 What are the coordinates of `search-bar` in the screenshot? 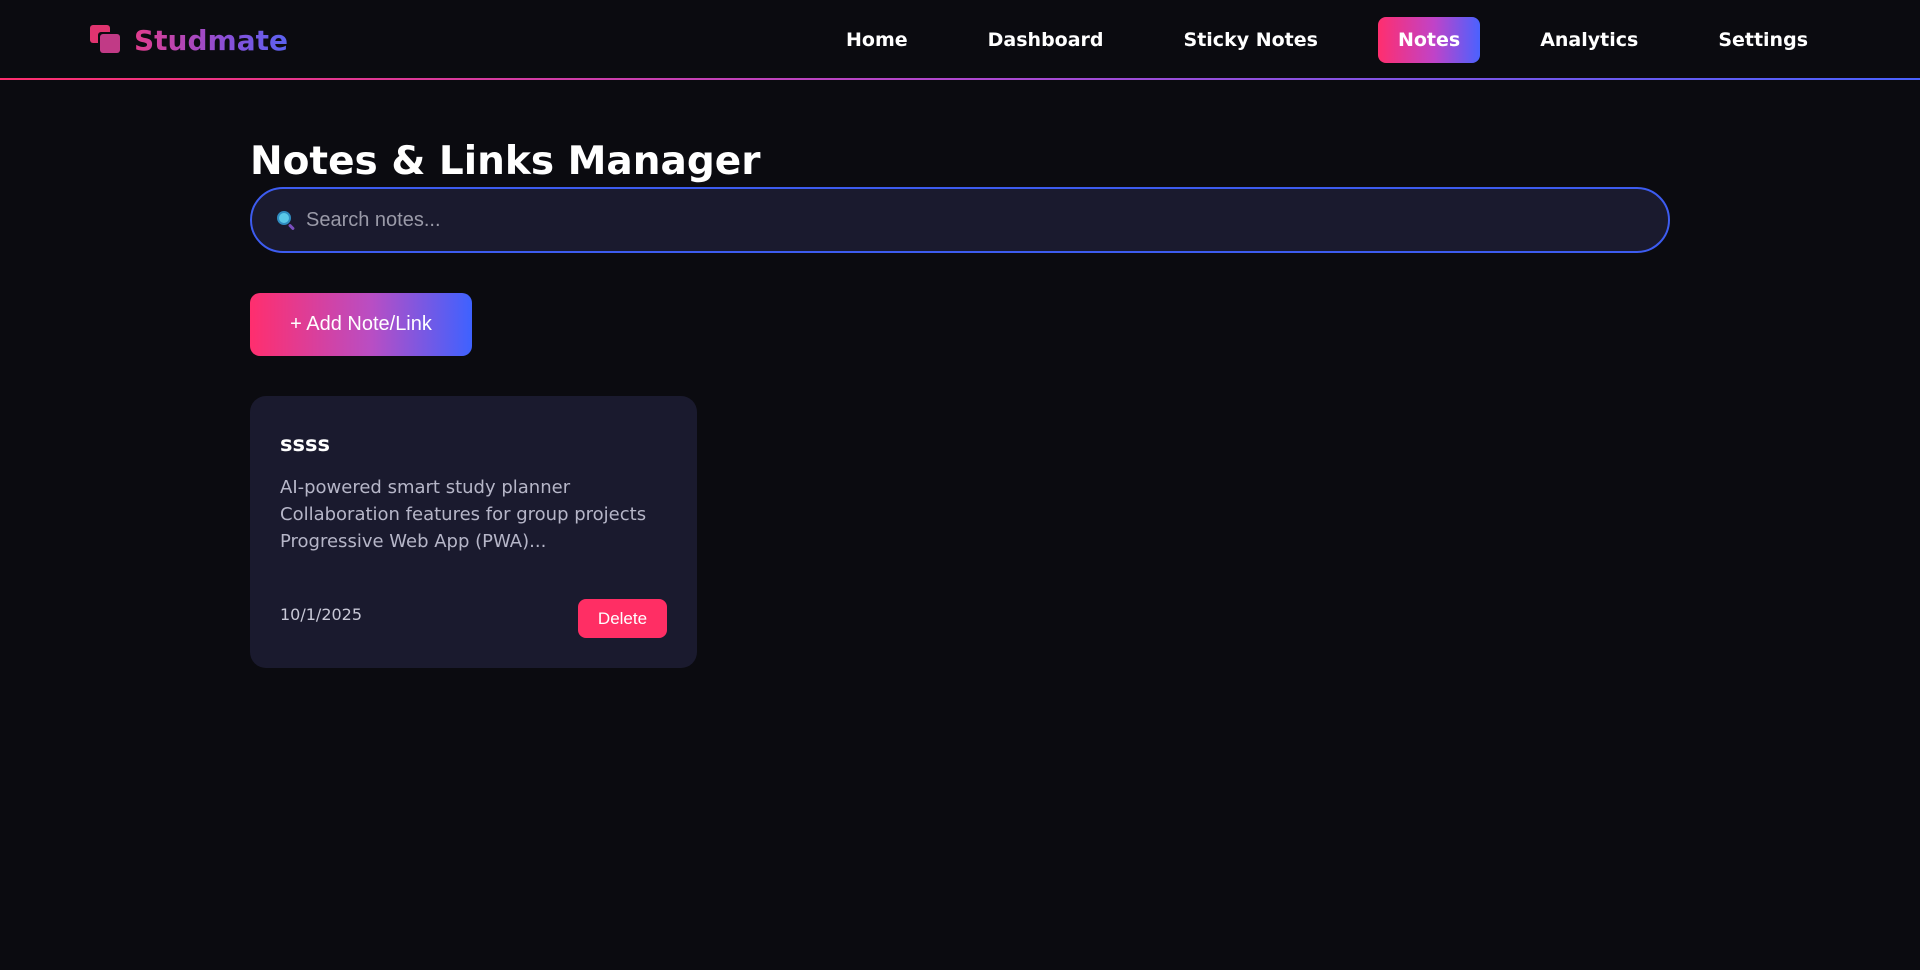 It's located at (960, 220).